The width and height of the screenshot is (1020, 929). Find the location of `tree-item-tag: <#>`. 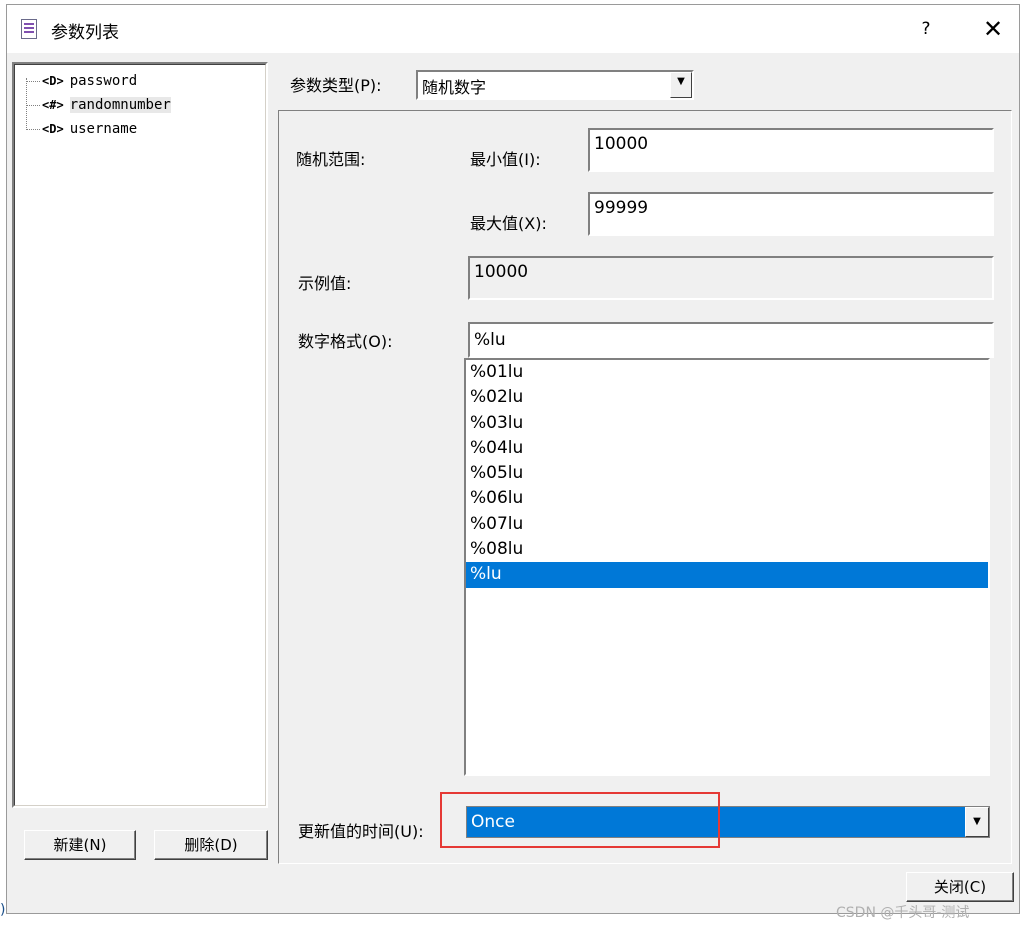

tree-item-tag: <#> is located at coordinates (53, 105).